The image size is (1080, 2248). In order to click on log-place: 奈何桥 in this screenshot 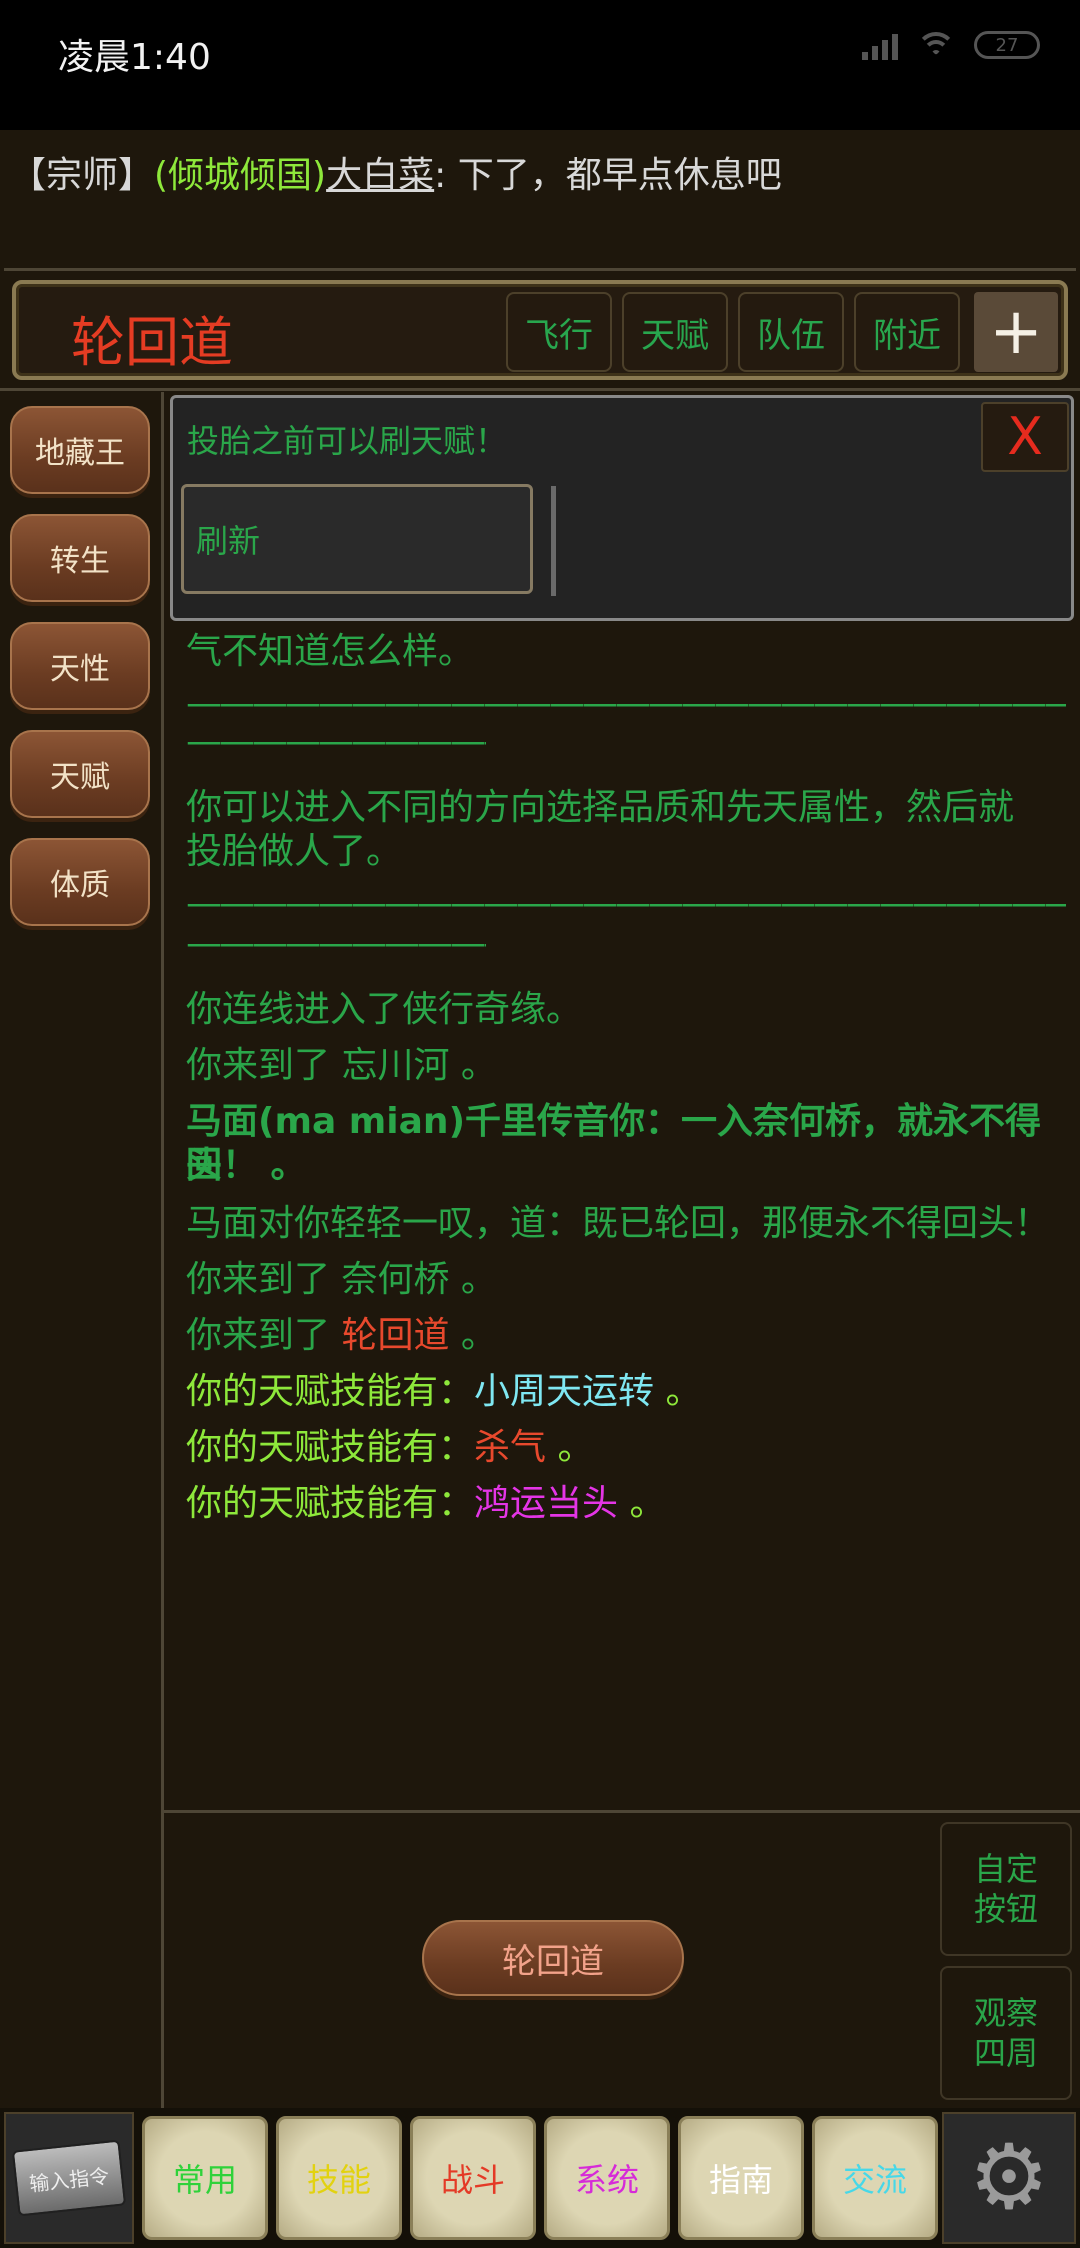, I will do `click(395, 1279)`.